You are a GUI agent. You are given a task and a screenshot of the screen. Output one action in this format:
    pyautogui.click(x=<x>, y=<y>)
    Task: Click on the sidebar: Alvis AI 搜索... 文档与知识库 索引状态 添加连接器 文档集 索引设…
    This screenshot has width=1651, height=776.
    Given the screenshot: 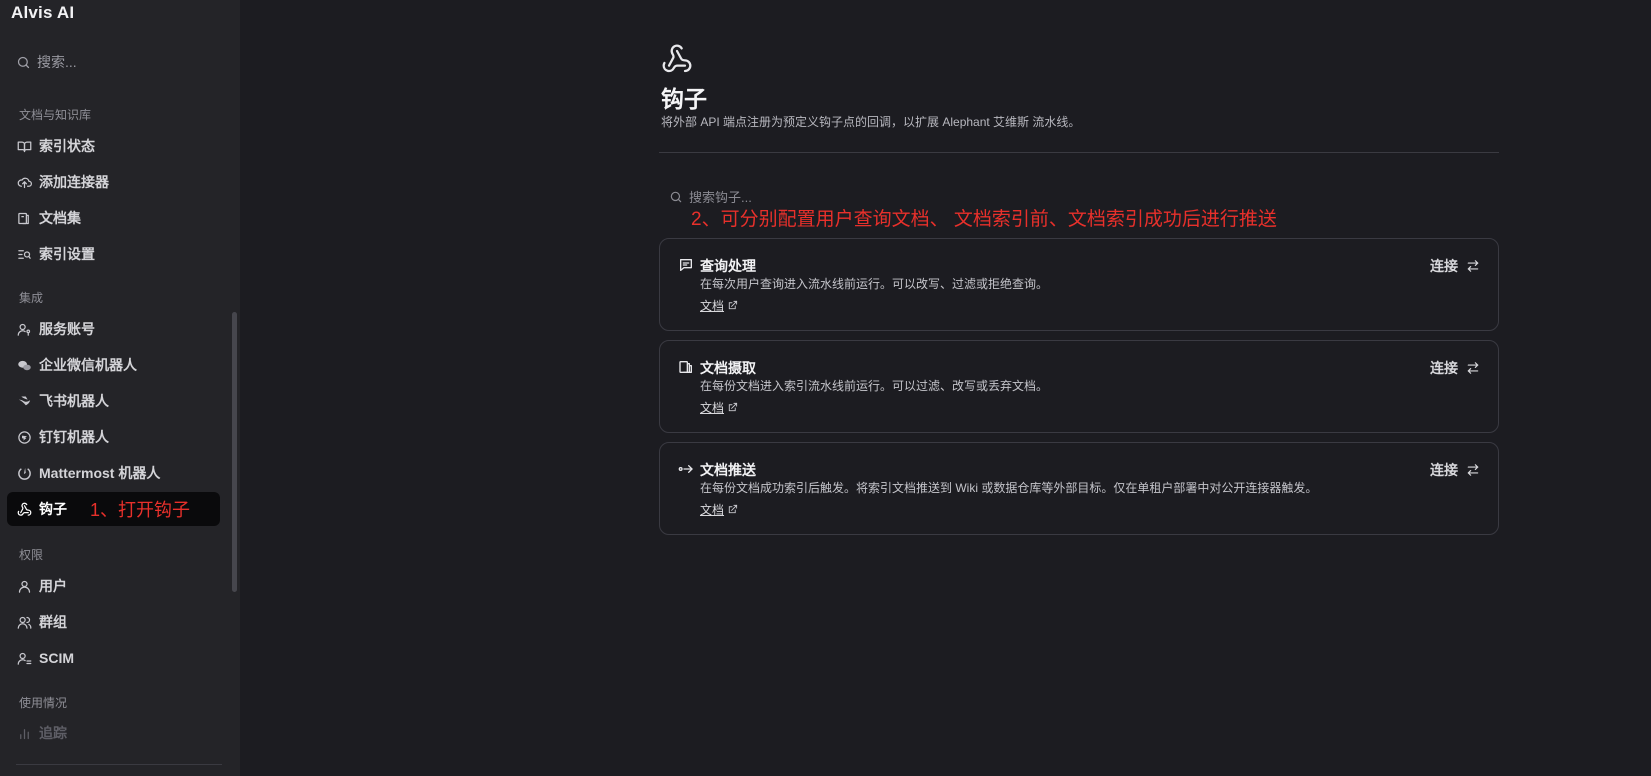 What is the action you would take?
    pyautogui.click(x=120, y=388)
    